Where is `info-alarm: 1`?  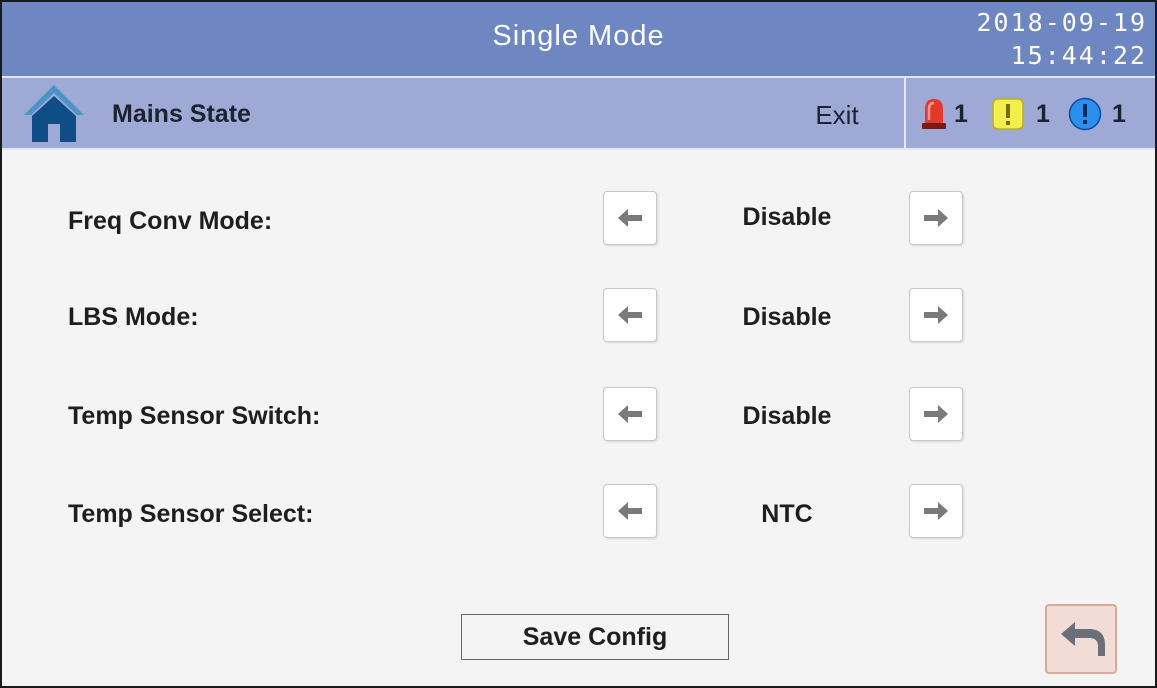
info-alarm: 1 is located at coordinates (1098, 114).